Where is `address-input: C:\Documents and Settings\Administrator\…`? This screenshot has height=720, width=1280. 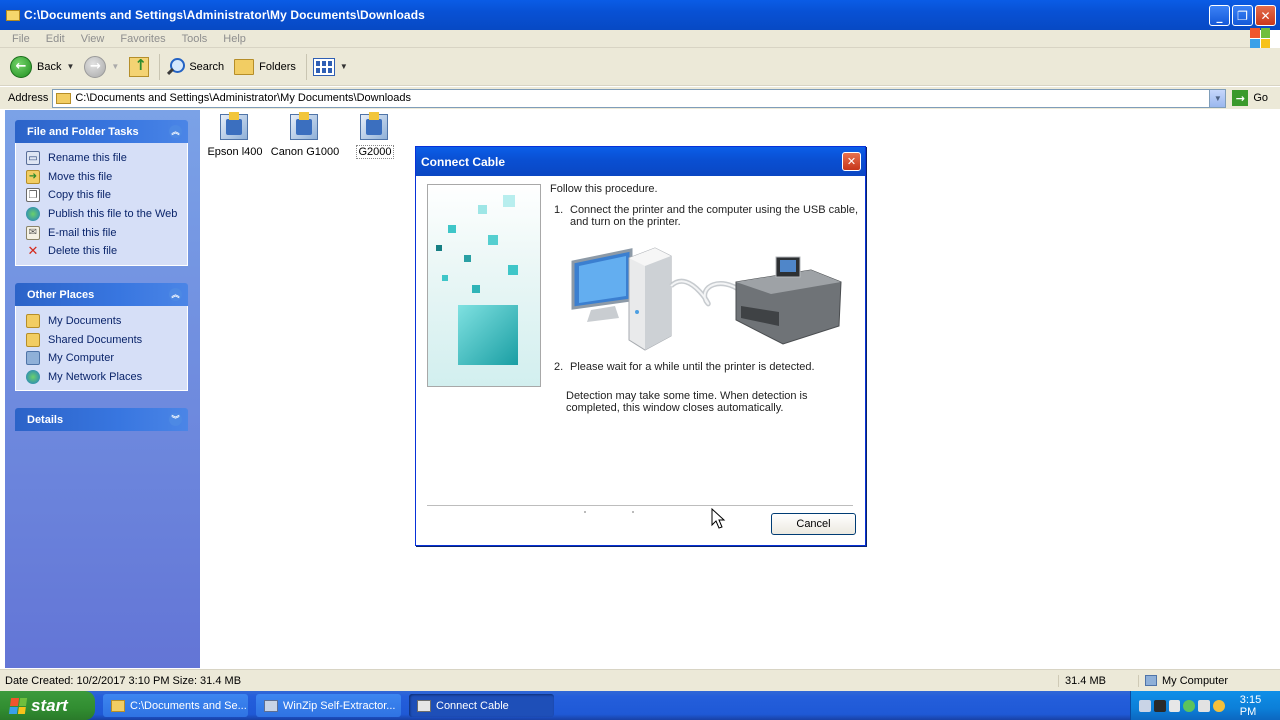
address-input: C:\Documents and Settings\Administrator\… is located at coordinates (639, 98).